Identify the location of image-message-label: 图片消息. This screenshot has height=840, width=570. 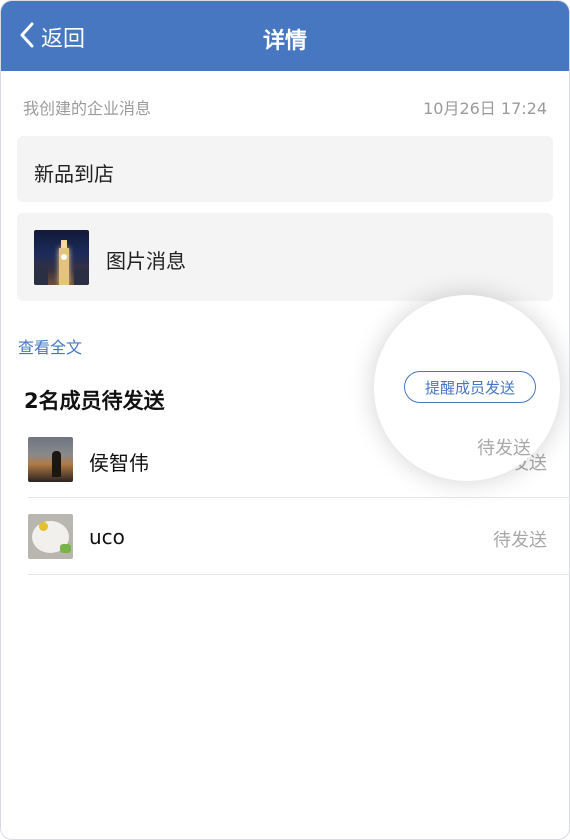
(146, 261).